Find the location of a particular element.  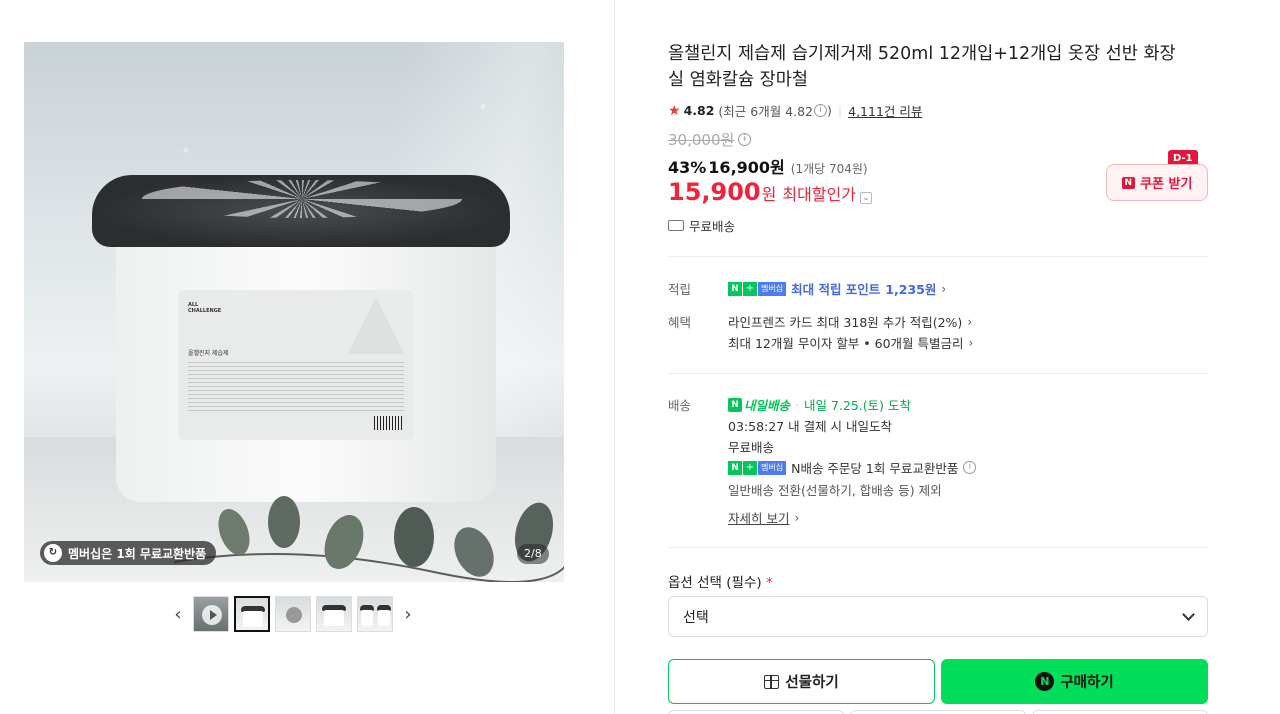

option-selected-value: 선택 is located at coordinates (696, 617).